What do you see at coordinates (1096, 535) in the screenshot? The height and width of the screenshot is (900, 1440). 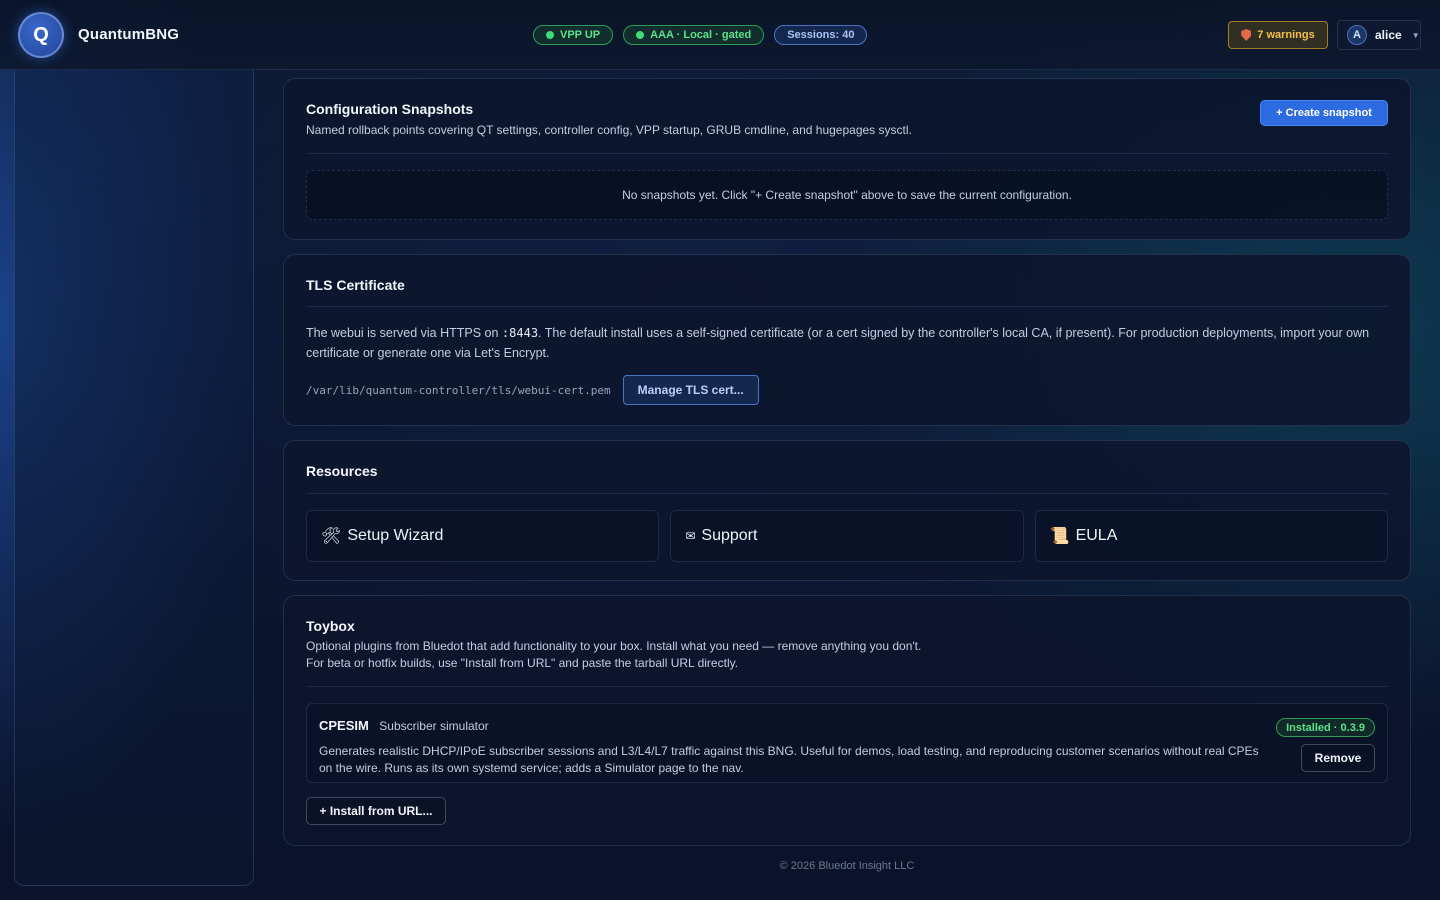 I see `eula-label: EULA` at bounding box center [1096, 535].